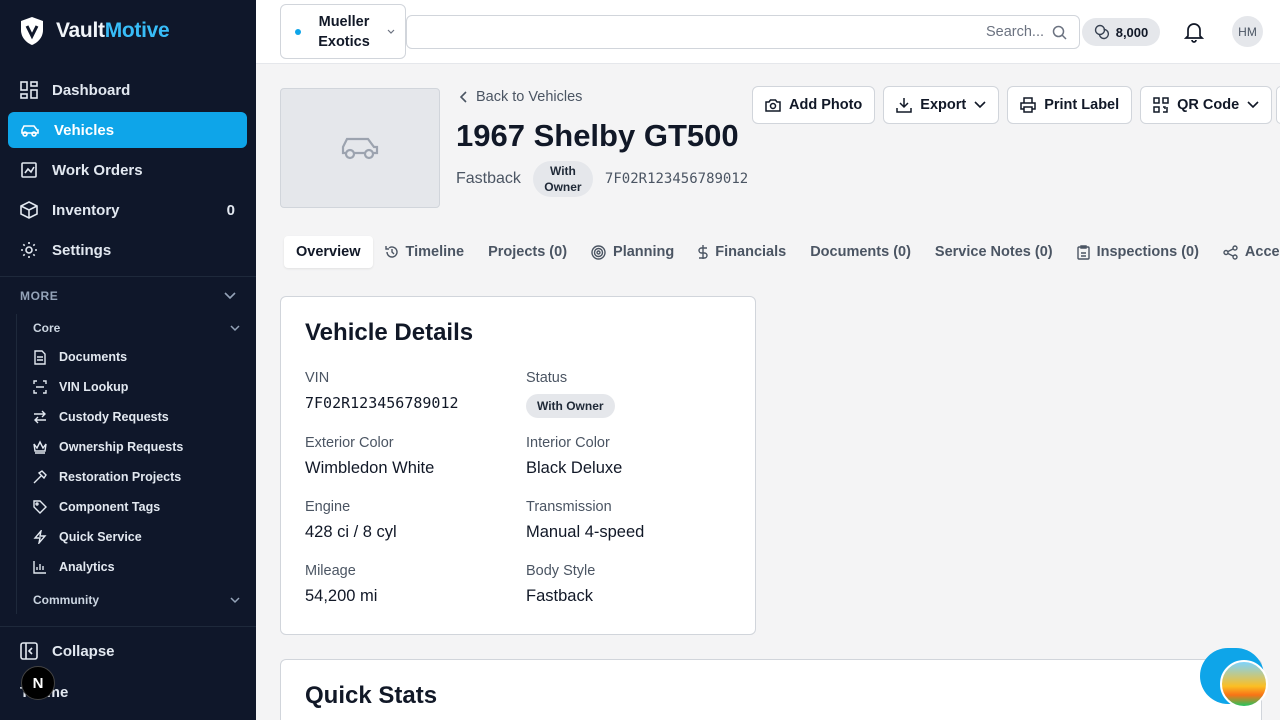 This screenshot has width=1280, height=720. I want to click on tab-label: Service Notes (0), so click(993, 252).